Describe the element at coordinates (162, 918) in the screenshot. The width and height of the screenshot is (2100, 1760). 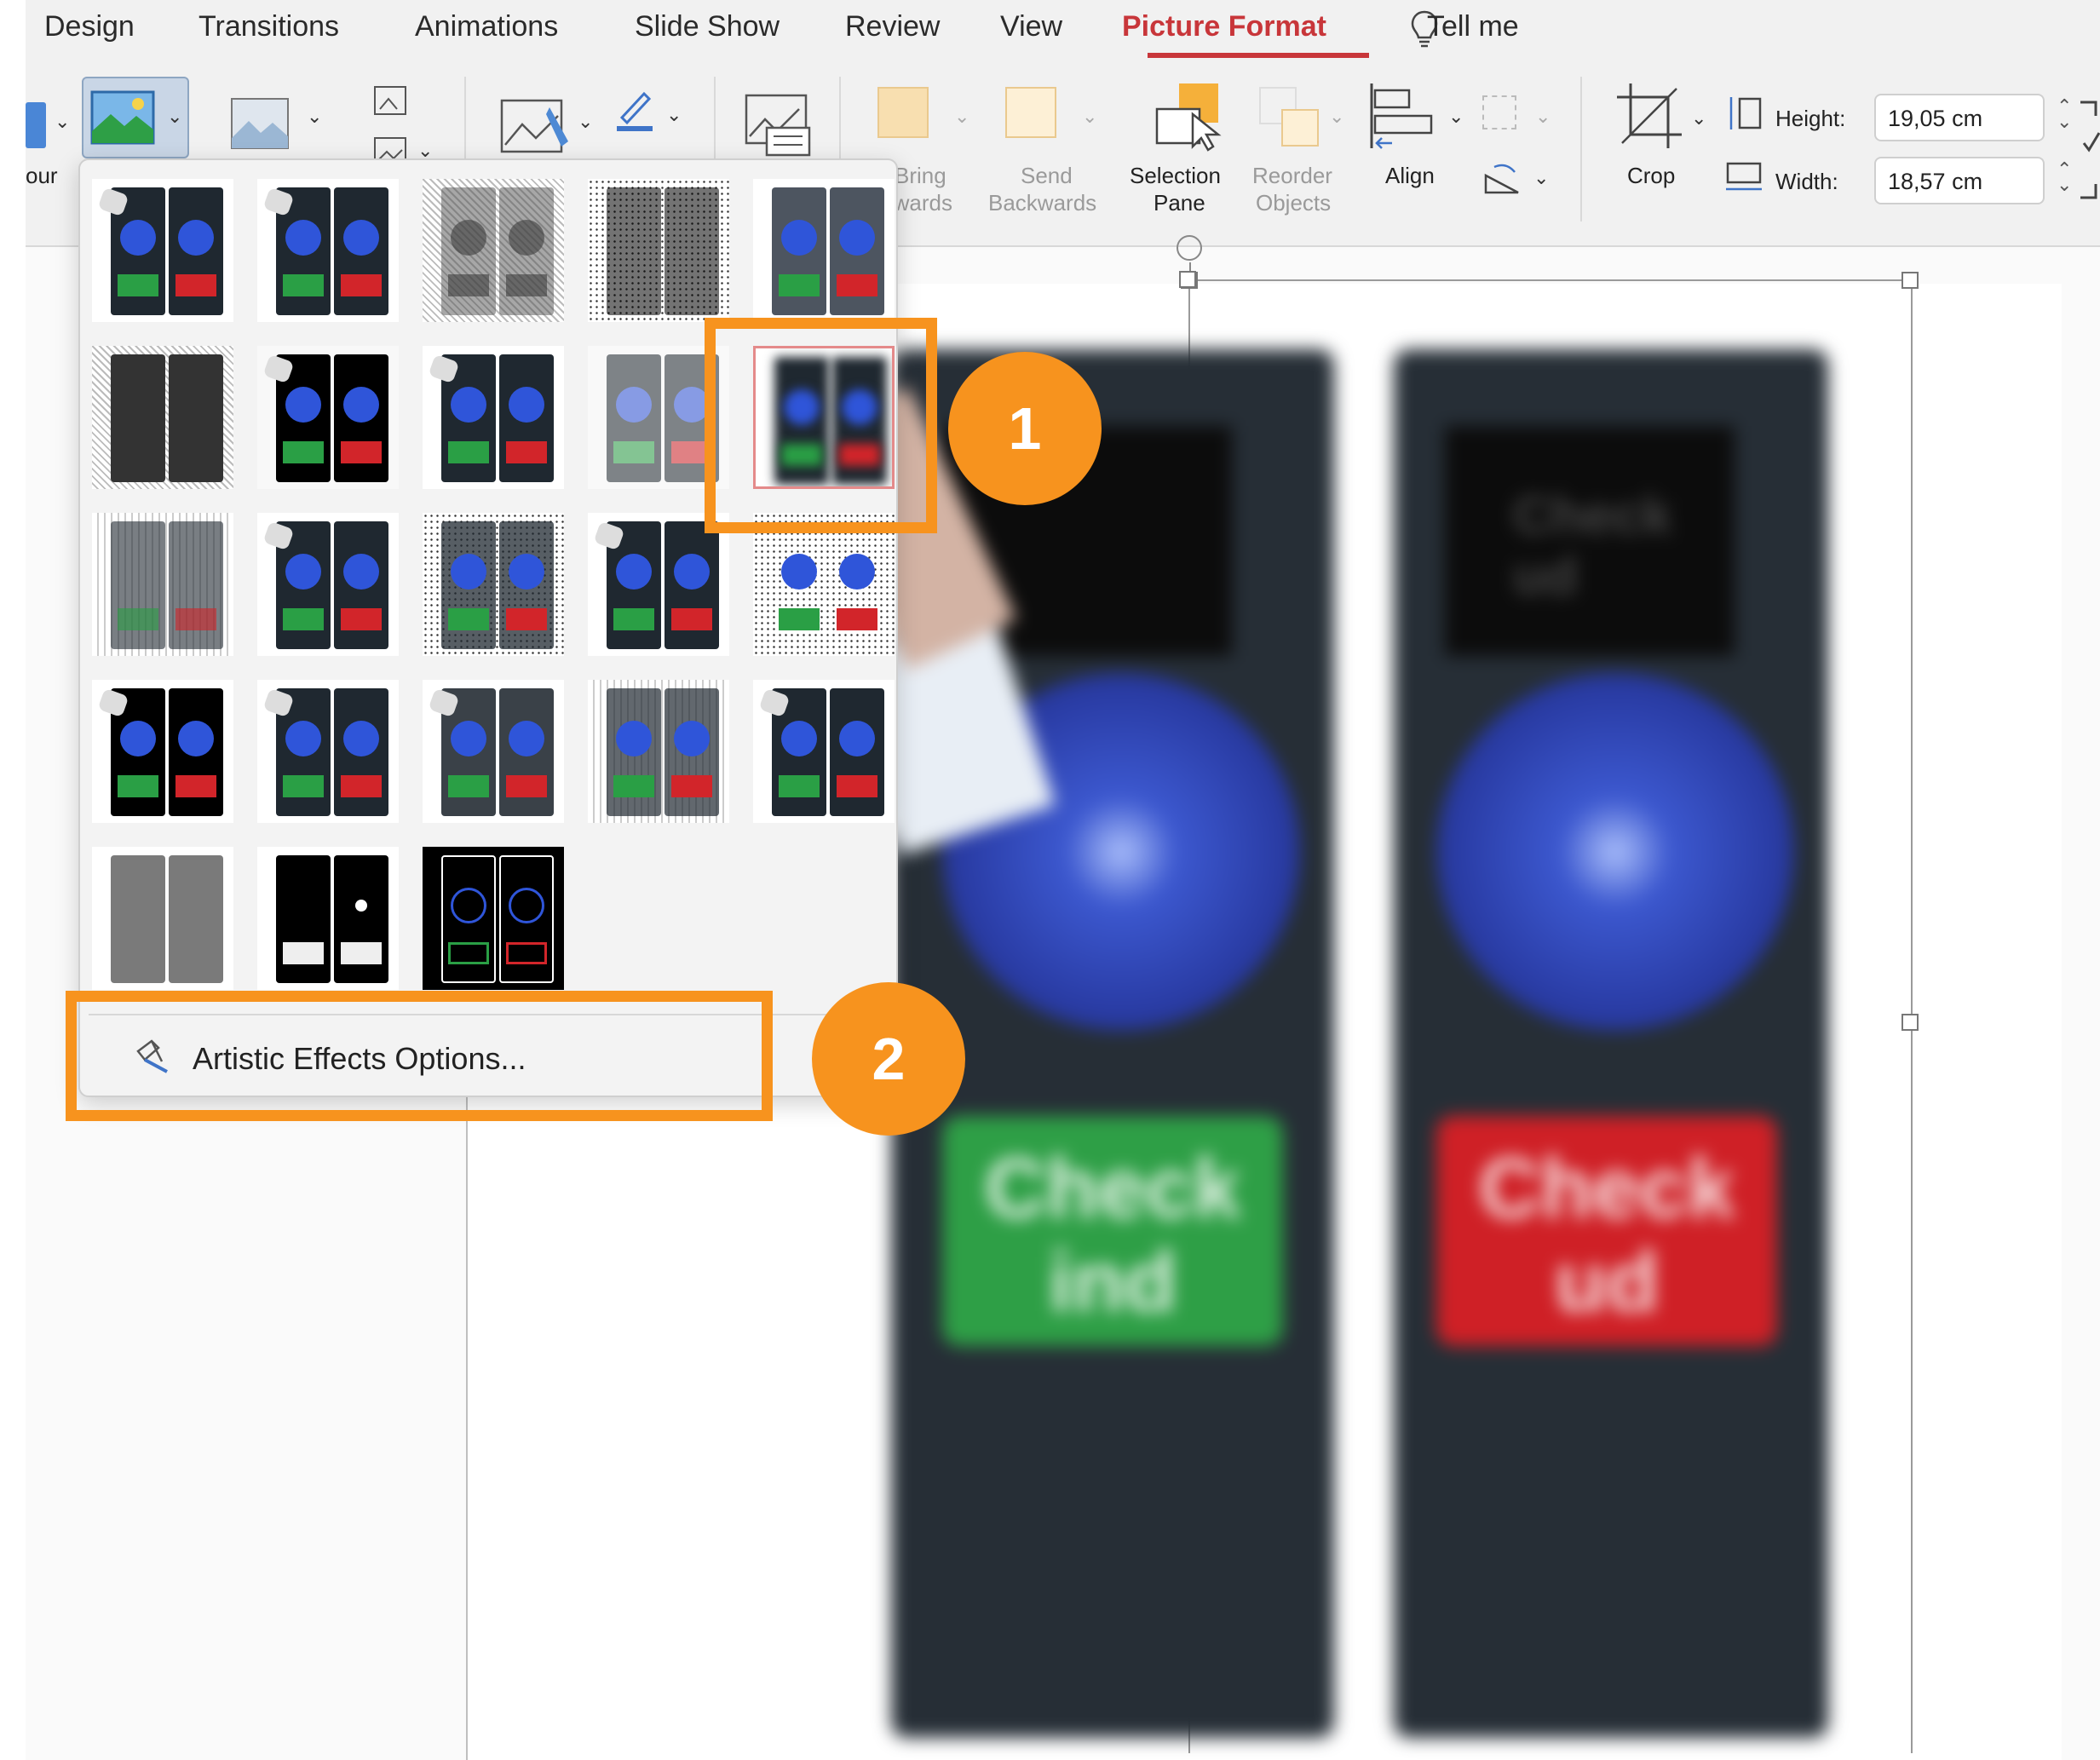
I see `effect-cutout-thumb` at that location.